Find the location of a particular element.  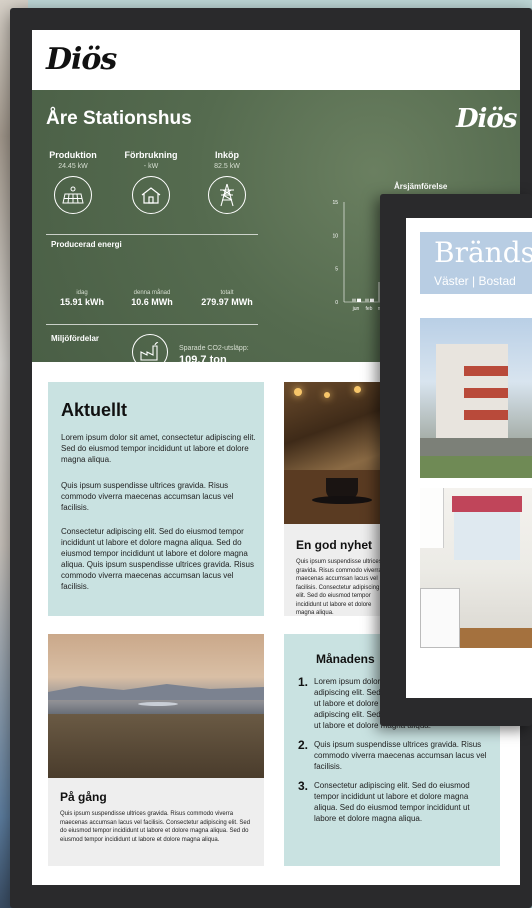

dashboard-logo: Diös is located at coordinates (486, 119).